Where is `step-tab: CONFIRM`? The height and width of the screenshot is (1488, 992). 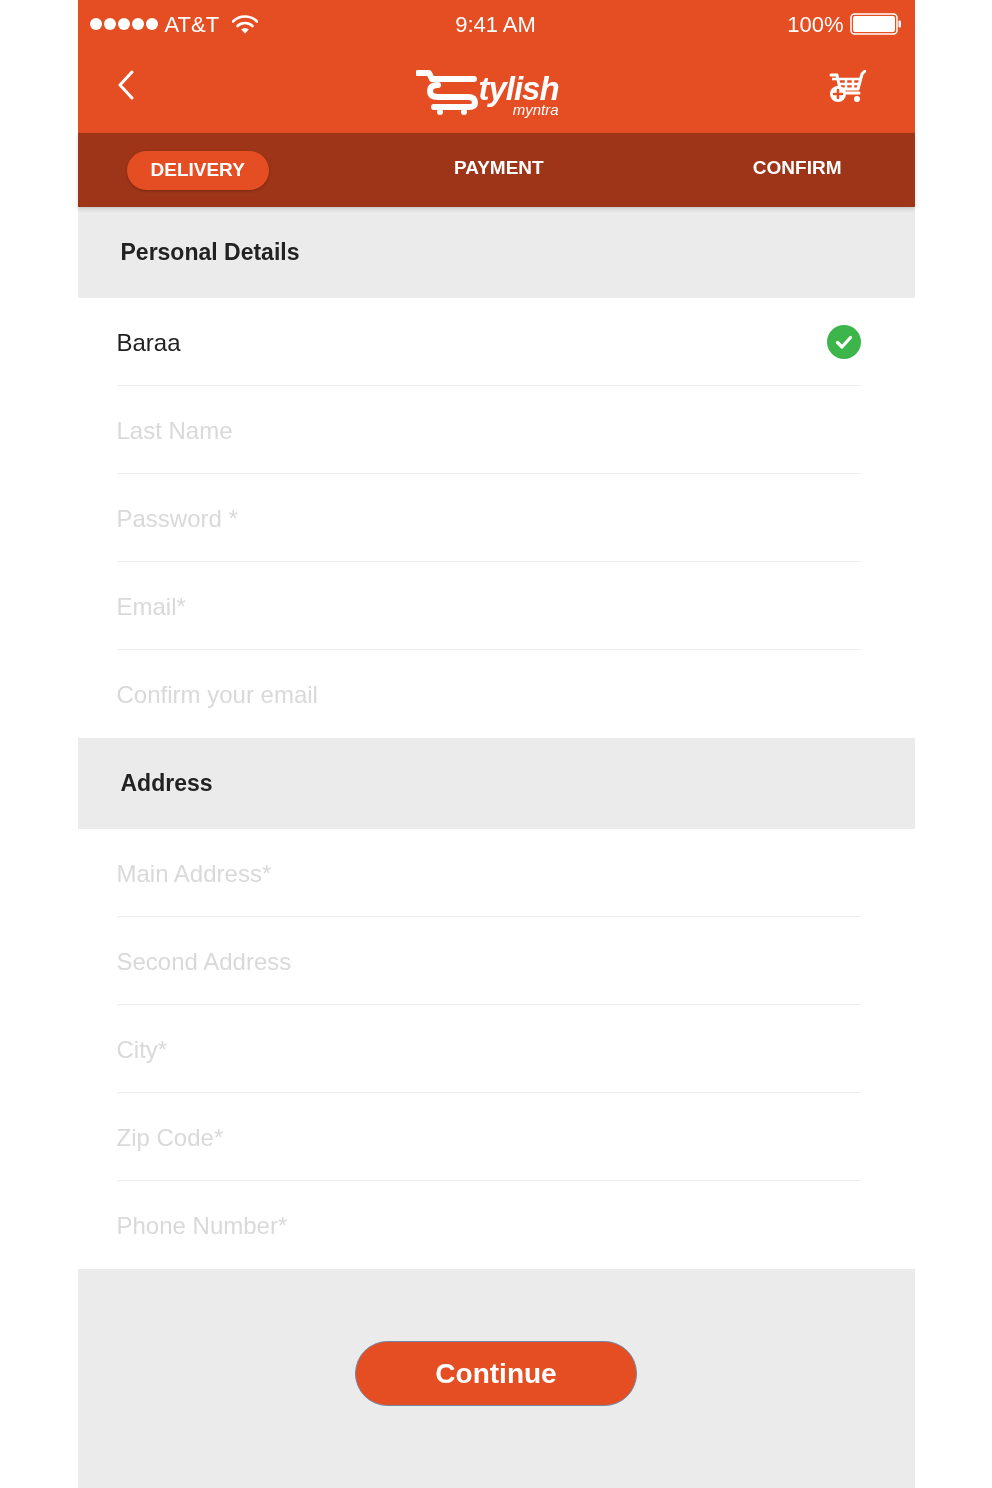 step-tab: CONFIRM is located at coordinates (797, 168).